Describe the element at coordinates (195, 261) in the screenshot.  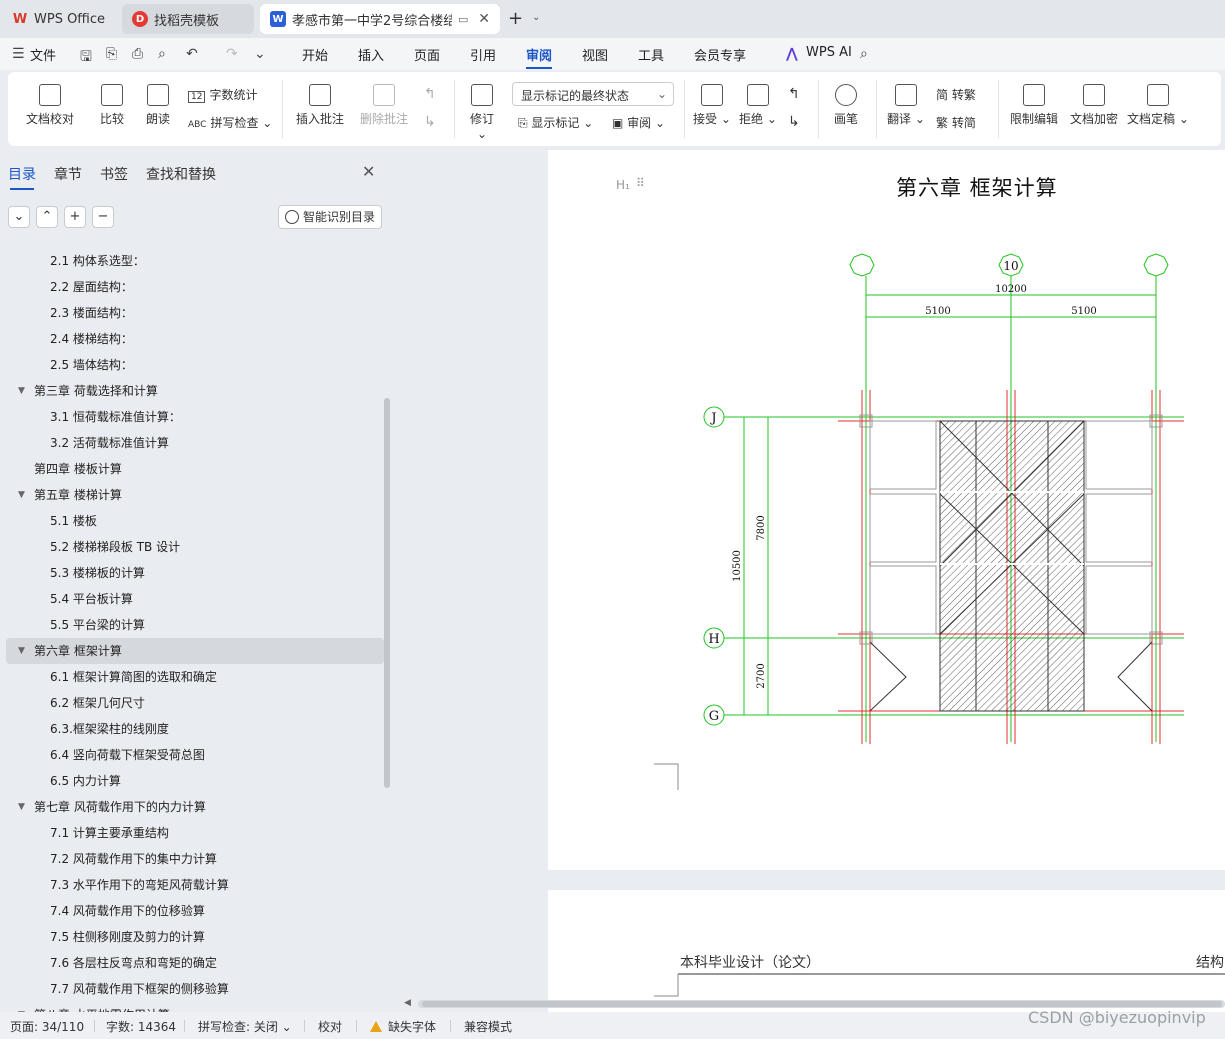
I see `toc-item: 2.1 构体系选型：` at that location.